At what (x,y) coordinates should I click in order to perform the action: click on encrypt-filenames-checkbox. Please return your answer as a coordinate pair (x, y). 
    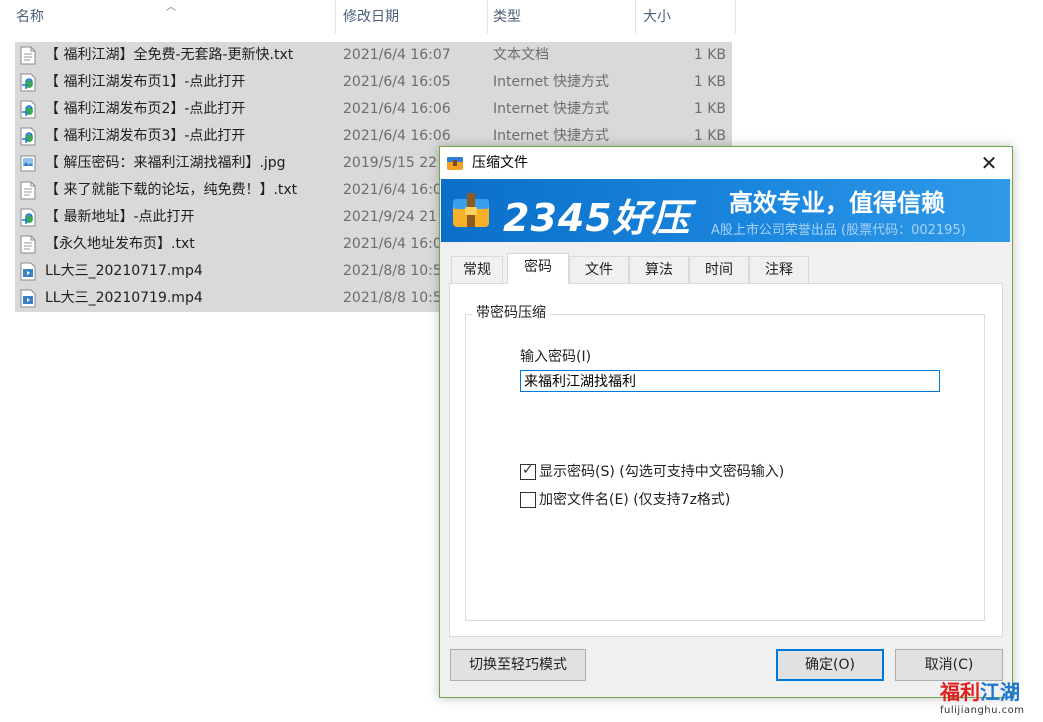
    Looking at the image, I should click on (528, 500).